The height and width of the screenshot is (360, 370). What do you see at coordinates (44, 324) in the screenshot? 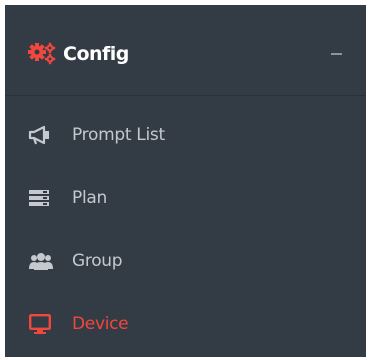
I see `desktop-icon` at bounding box center [44, 324].